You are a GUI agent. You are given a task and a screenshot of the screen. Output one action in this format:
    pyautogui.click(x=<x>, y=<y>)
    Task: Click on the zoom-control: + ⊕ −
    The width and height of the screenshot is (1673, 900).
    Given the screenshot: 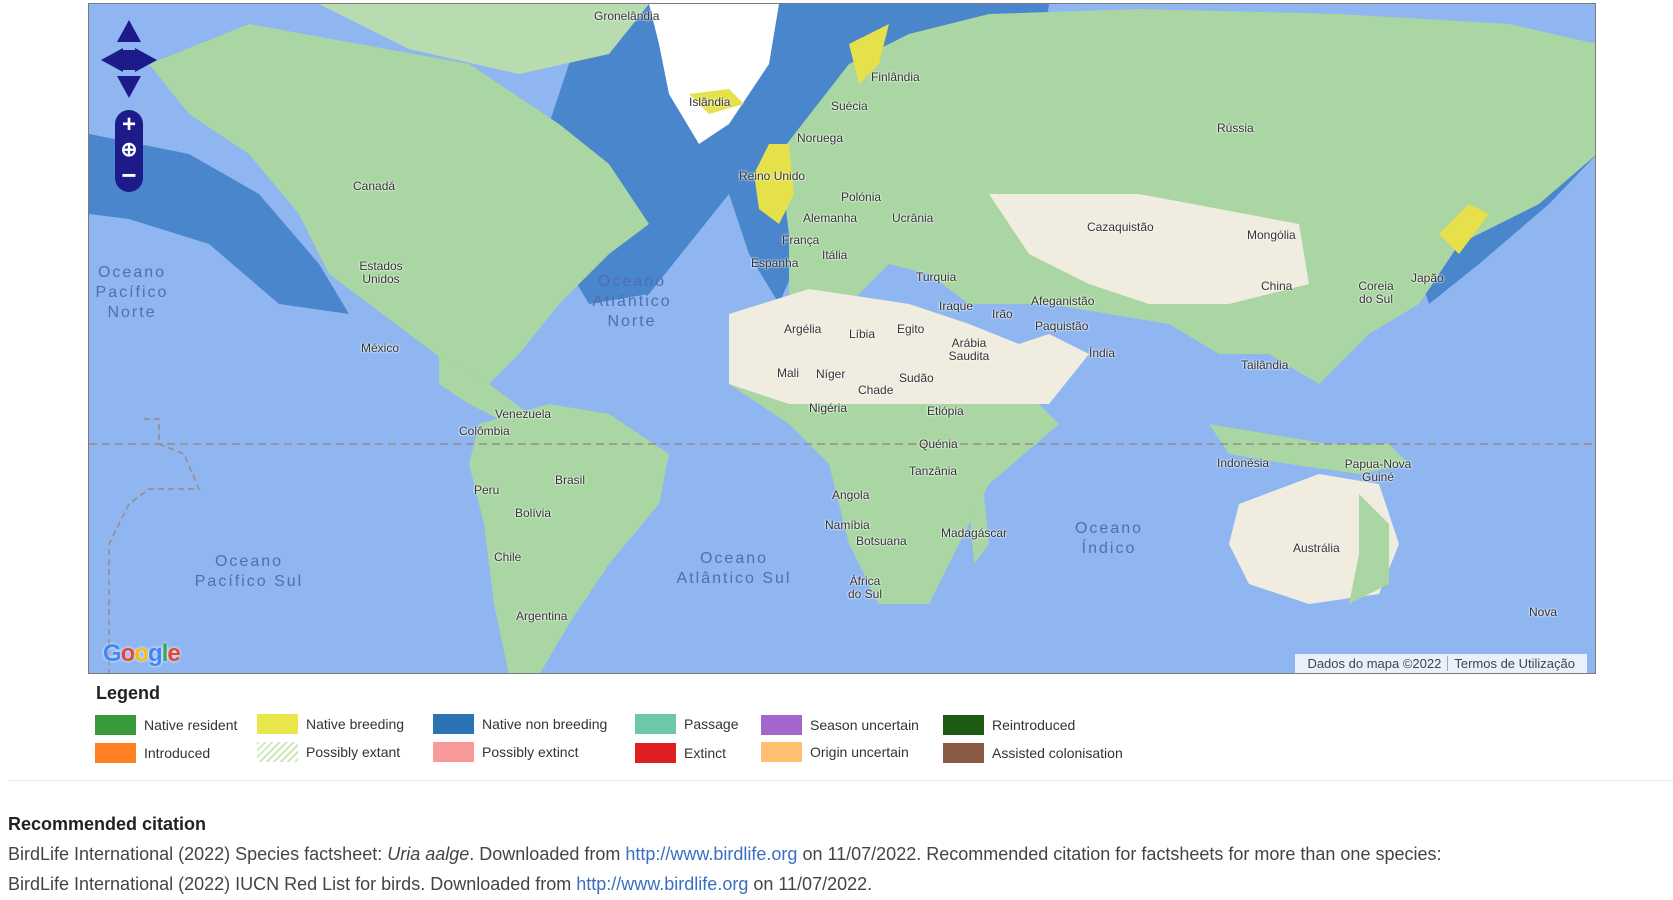 What is the action you would take?
    pyautogui.click(x=129, y=151)
    